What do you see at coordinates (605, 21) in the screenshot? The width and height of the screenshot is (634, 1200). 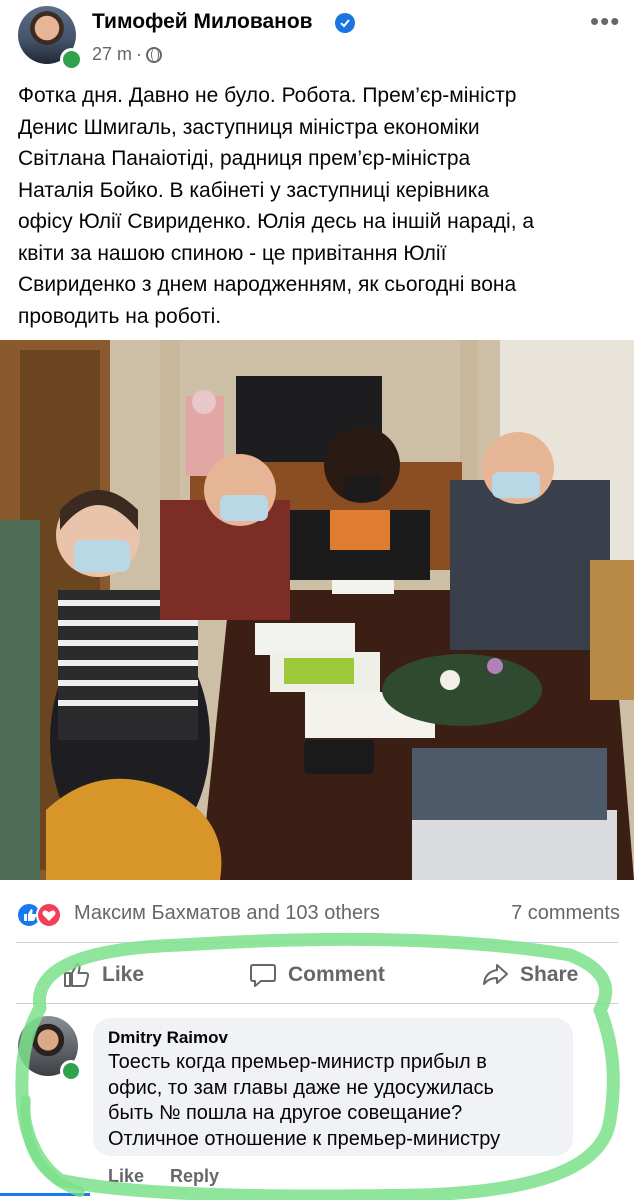 I see `more-options-icon: •••` at bounding box center [605, 21].